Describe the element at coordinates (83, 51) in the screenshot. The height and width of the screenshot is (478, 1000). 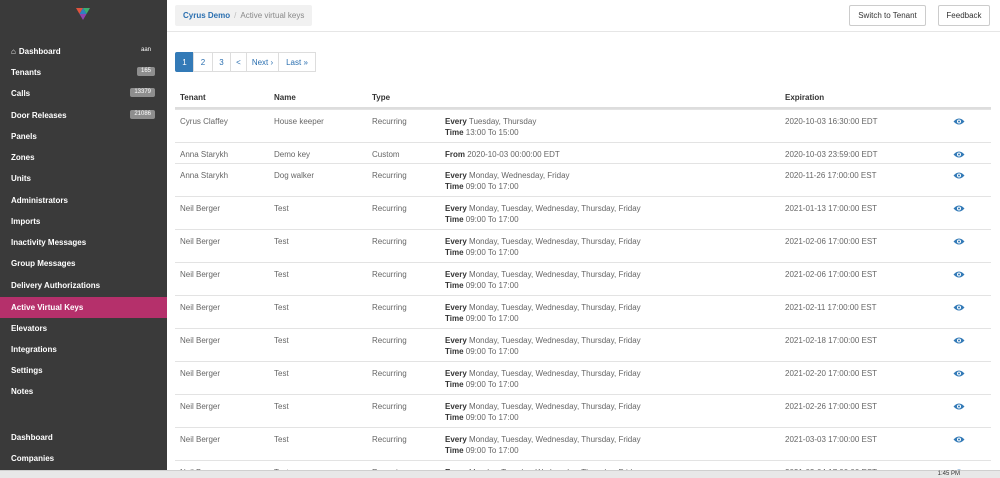
I see `sidebar-item-dashboard: ⌂ Dashboard aan` at that location.